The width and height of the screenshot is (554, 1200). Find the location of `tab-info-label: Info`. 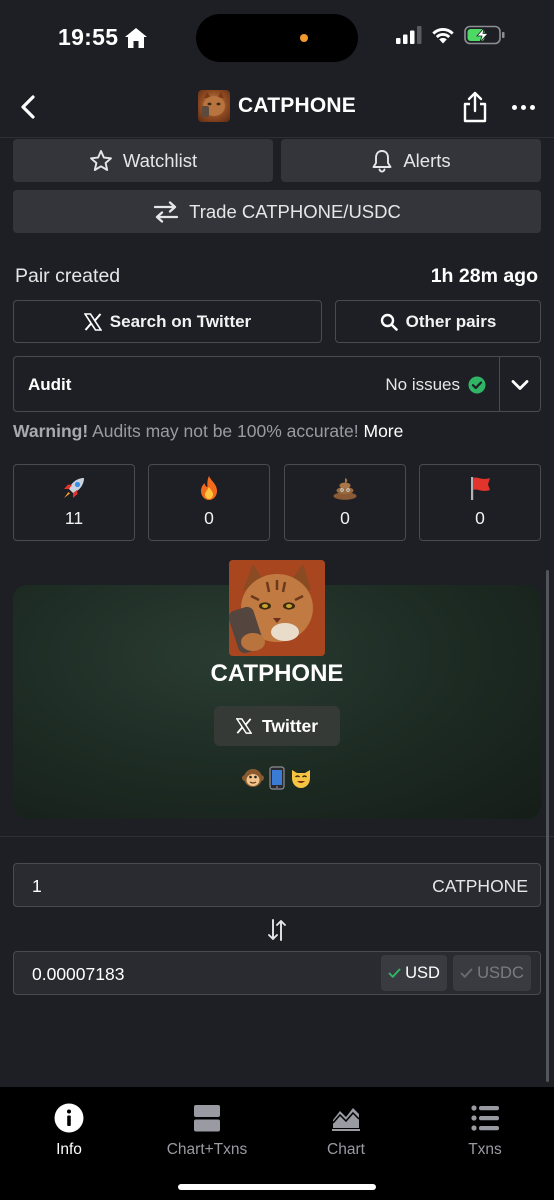

tab-info-label: Info is located at coordinates (69, 1149).